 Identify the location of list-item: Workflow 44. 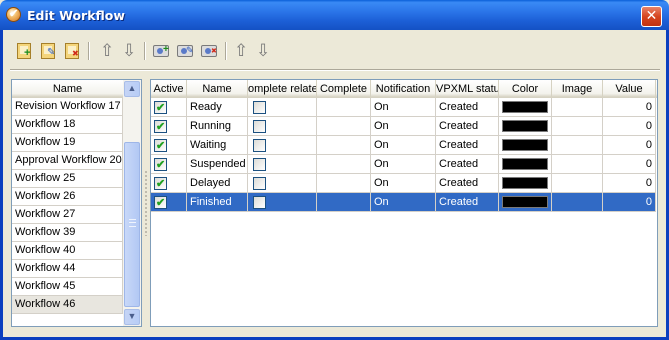
(67, 269).